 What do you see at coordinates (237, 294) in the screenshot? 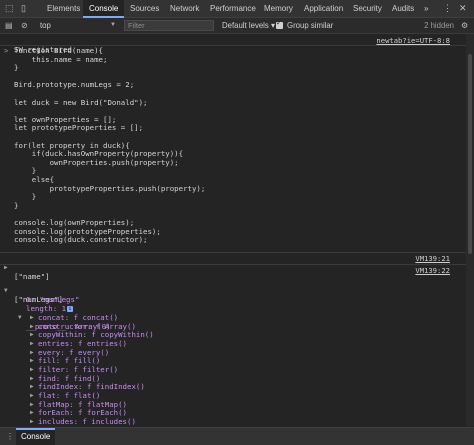
I see `log-line: ▼ ["numLegs"] i` at bounding box center [237, 294].